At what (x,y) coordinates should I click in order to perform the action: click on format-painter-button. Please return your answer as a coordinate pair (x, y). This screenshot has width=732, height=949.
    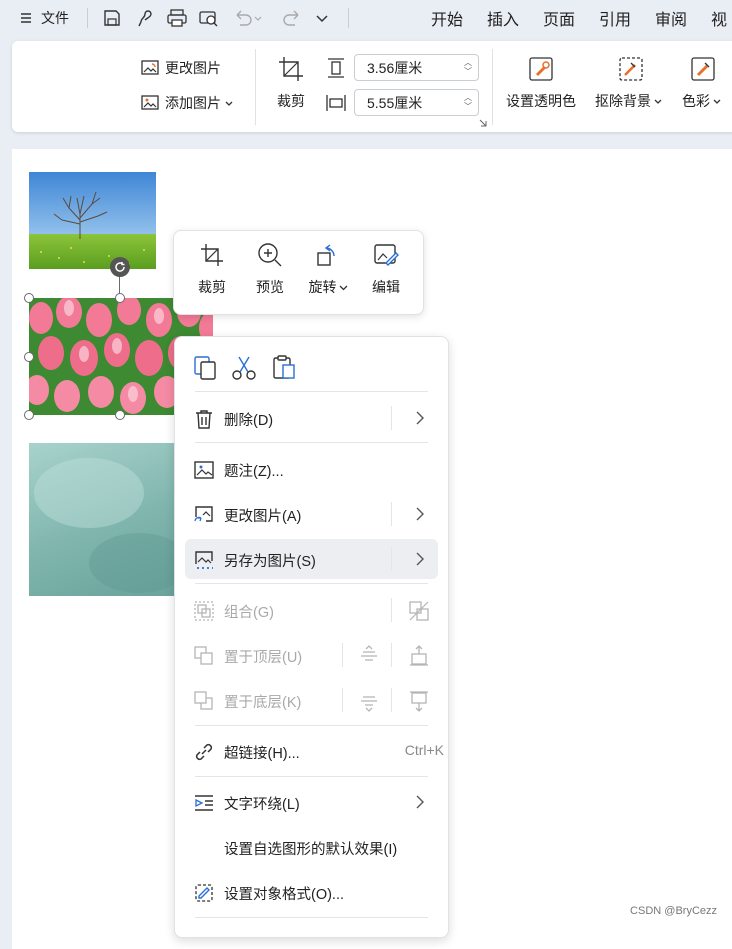
    Looking at the image, I should click on (146, 18).